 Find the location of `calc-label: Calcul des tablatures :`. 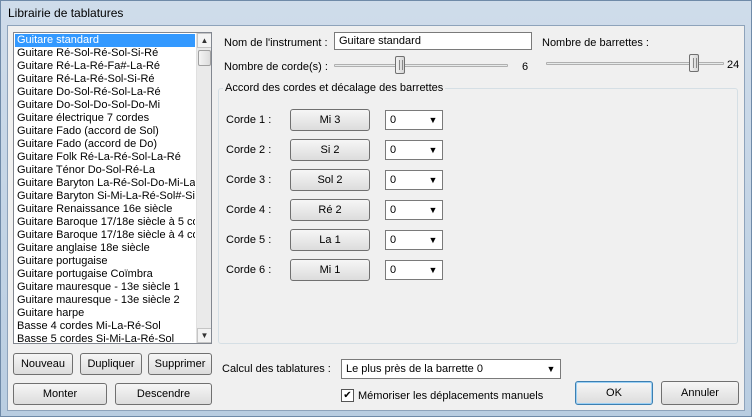

calc-label: Calcul des tablatures : is located at coordinates (276, 369).